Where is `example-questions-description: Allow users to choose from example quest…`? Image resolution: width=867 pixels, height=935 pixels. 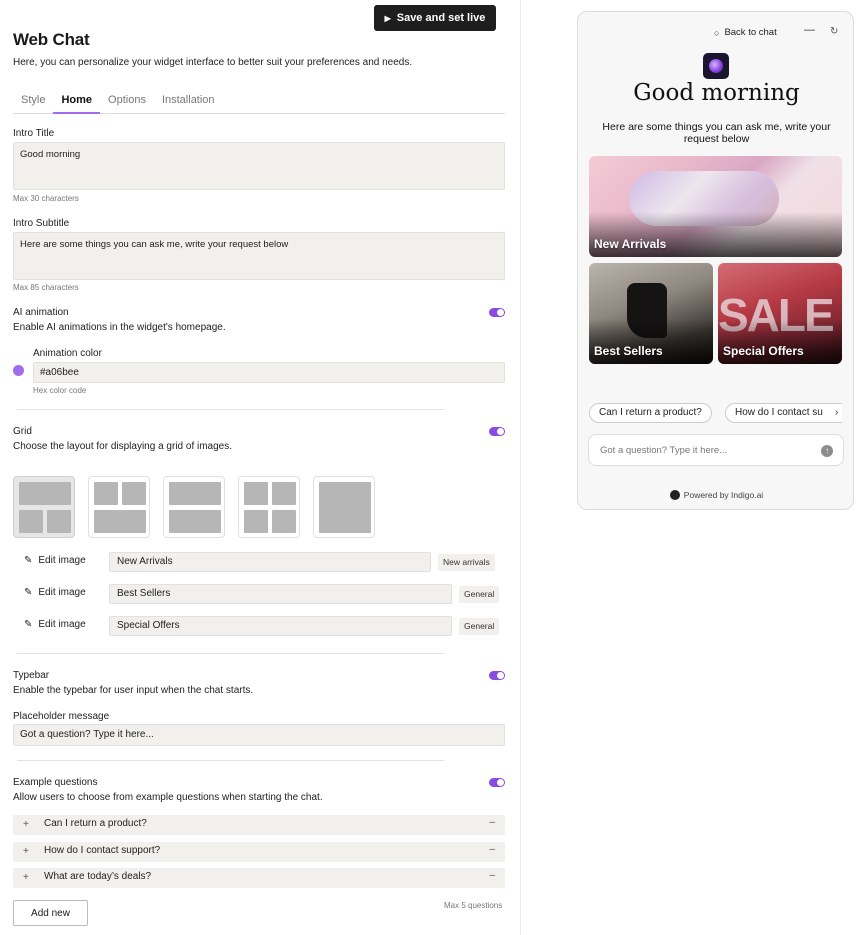
example-questions-description: Allow users to choose from example quest… is located at coordinates (168, 797).